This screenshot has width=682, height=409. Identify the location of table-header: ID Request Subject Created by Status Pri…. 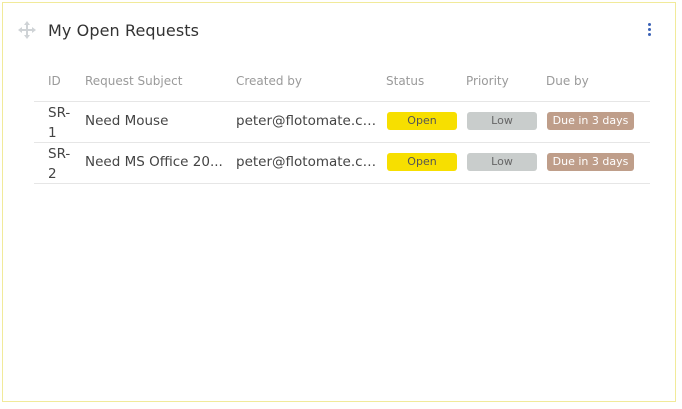
(342, 82).